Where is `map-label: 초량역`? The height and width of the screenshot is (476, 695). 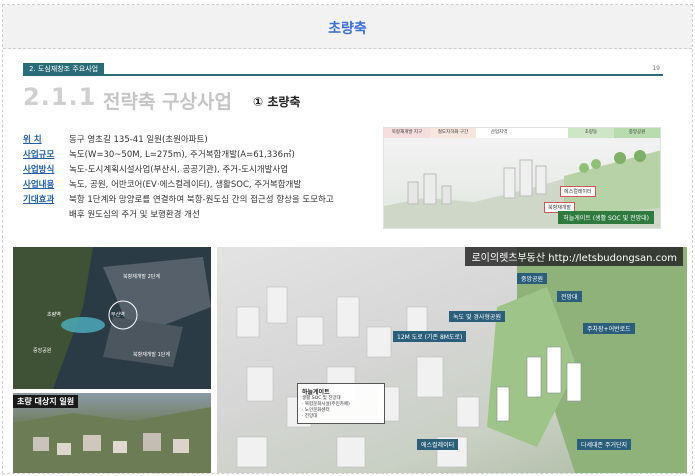
map-label: 초량역 is located at coordinates (54, 315).